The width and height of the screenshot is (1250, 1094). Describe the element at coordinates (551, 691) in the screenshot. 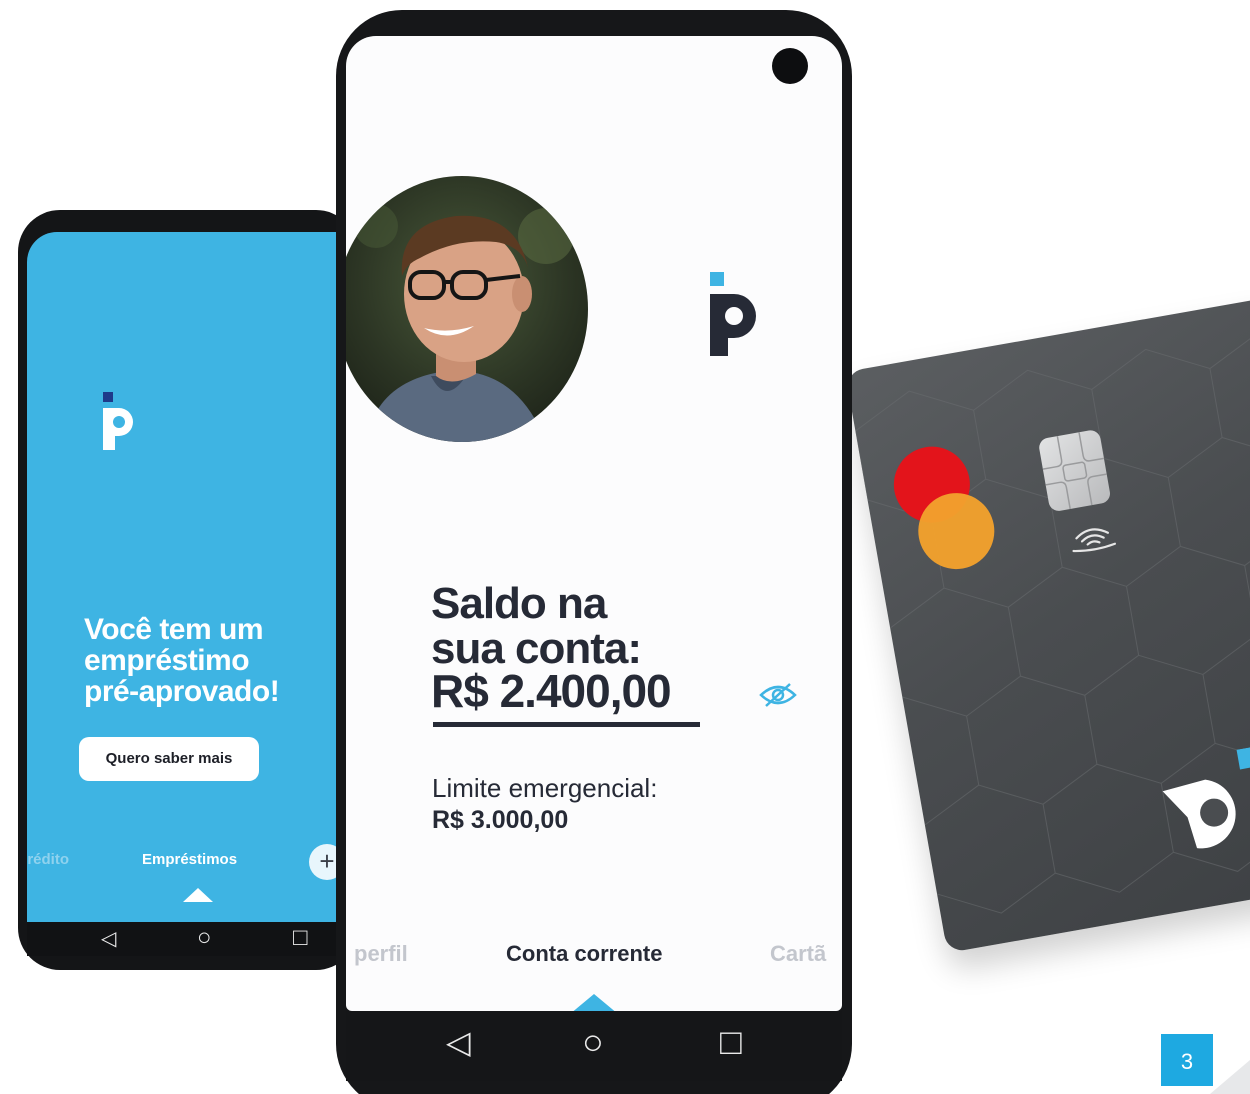

I see `balance-amount: R$ 2.400,00` at that location.